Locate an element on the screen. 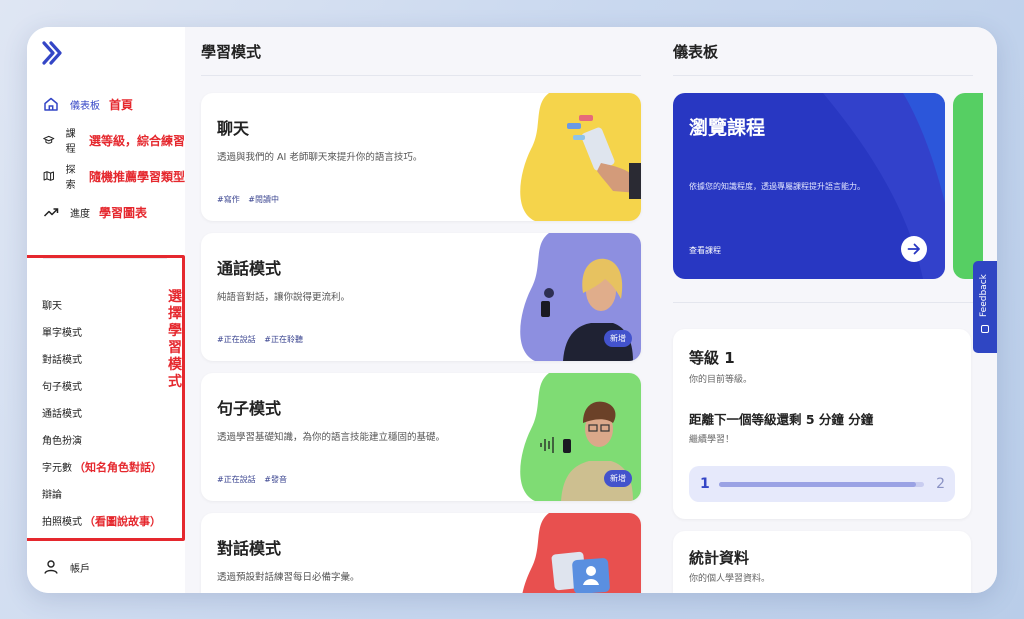 The height and width of the screenshot is (619, 1024). view-courses-link: 查看課程 is located at coordinates (705, 250).